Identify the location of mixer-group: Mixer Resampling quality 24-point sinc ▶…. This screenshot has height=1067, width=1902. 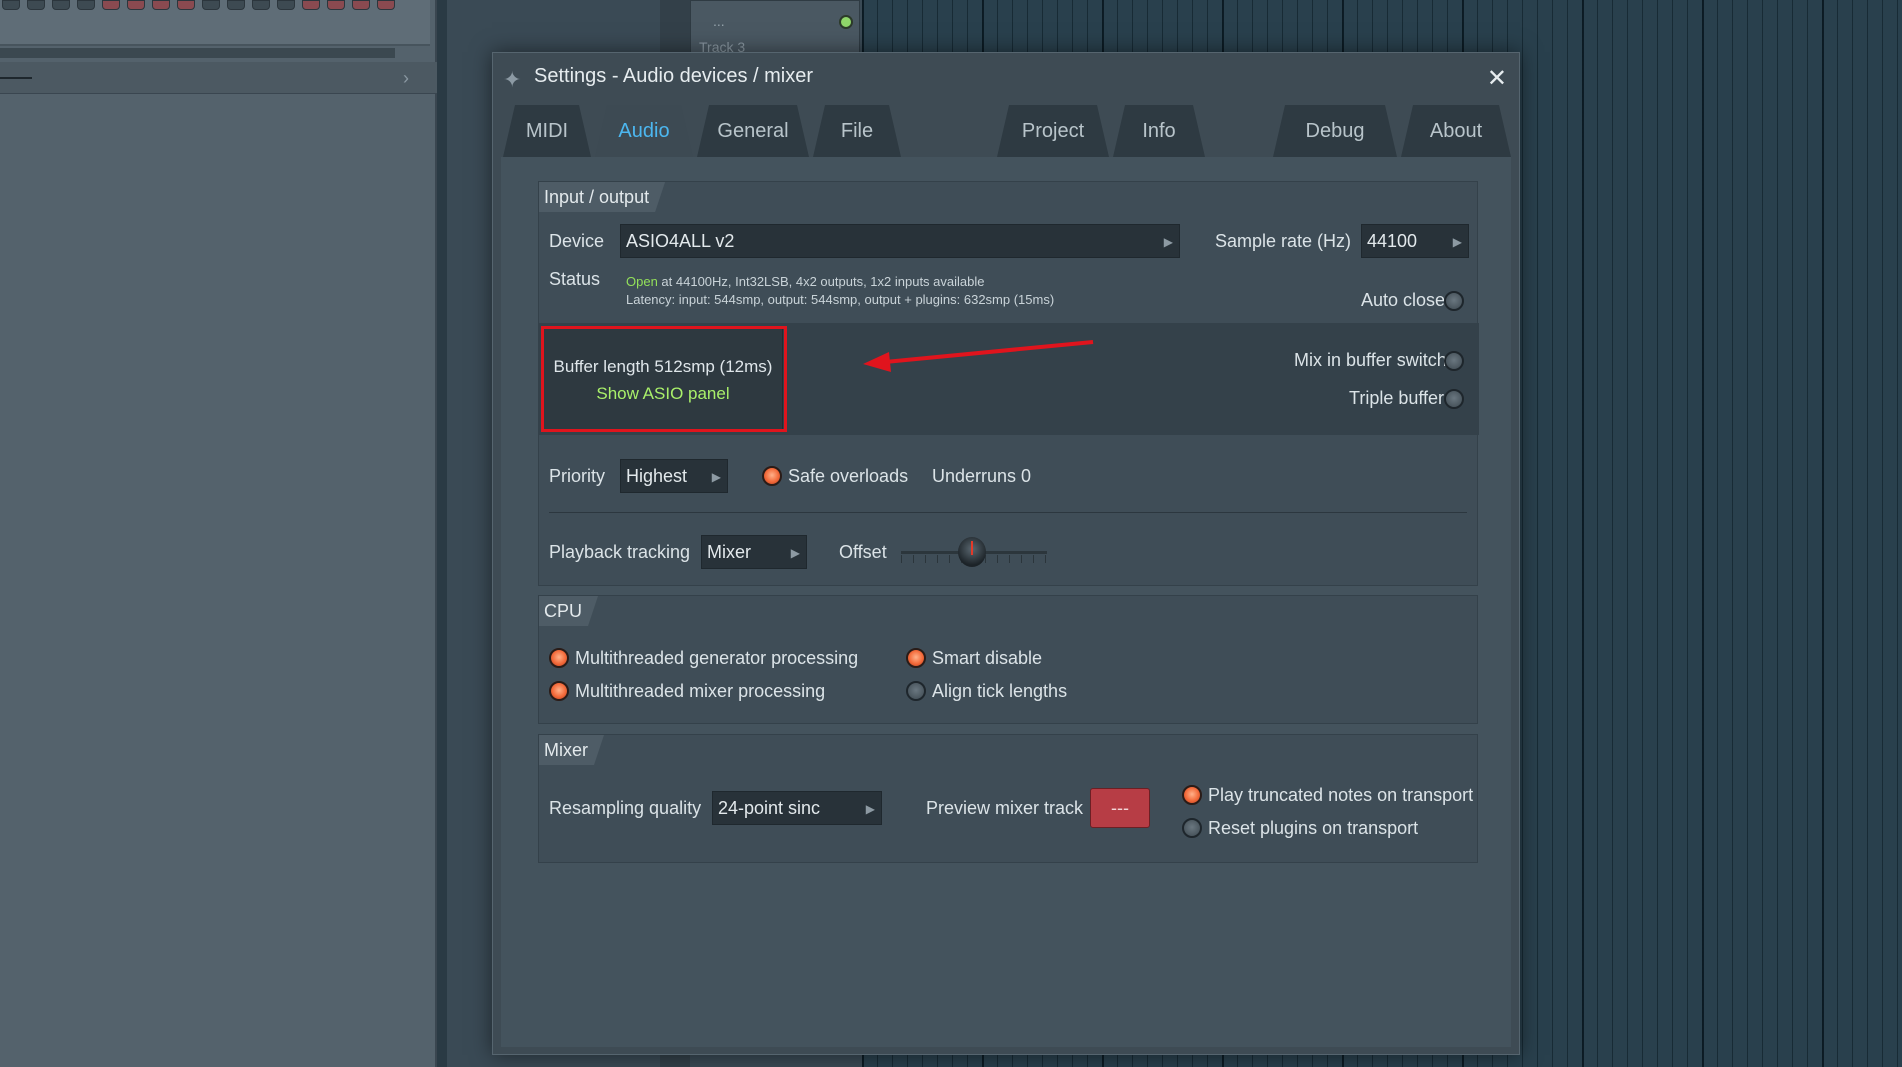
(1008, 798).